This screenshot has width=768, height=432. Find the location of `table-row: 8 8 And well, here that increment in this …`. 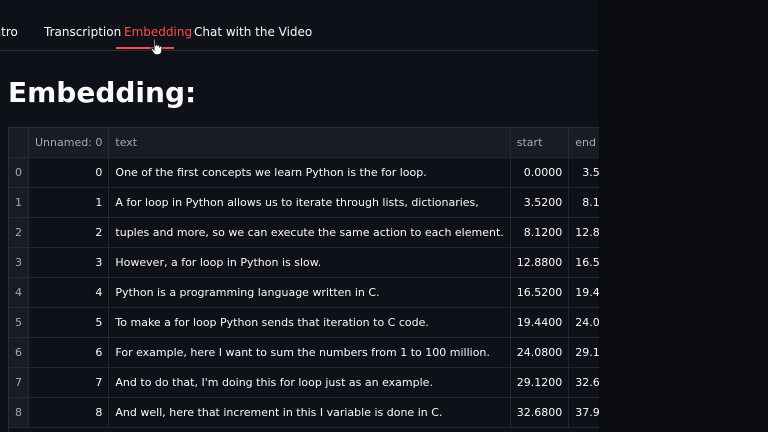

table-row: 8 8 And well, here that increment in this … is located at coordinates (304, 412).